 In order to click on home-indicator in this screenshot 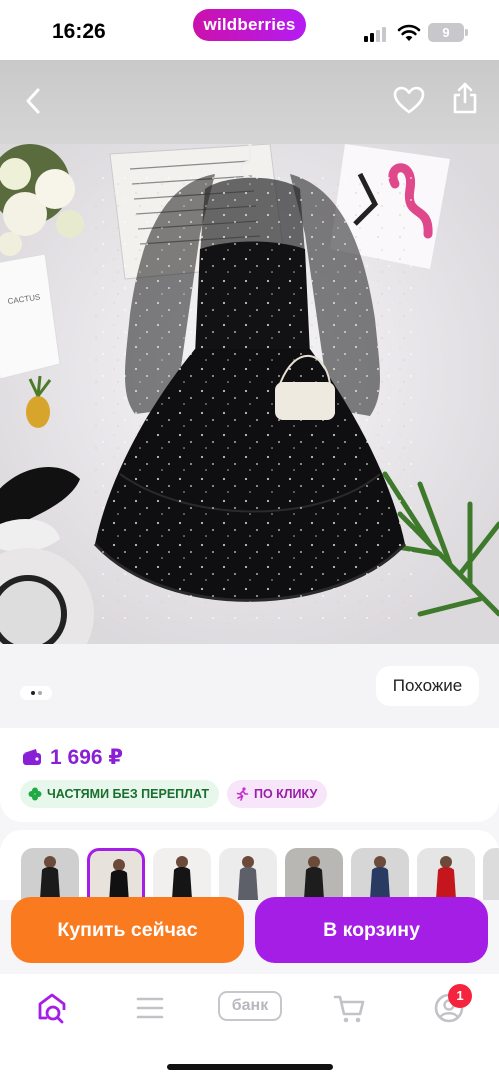, I will do `click(250, 1067)`.